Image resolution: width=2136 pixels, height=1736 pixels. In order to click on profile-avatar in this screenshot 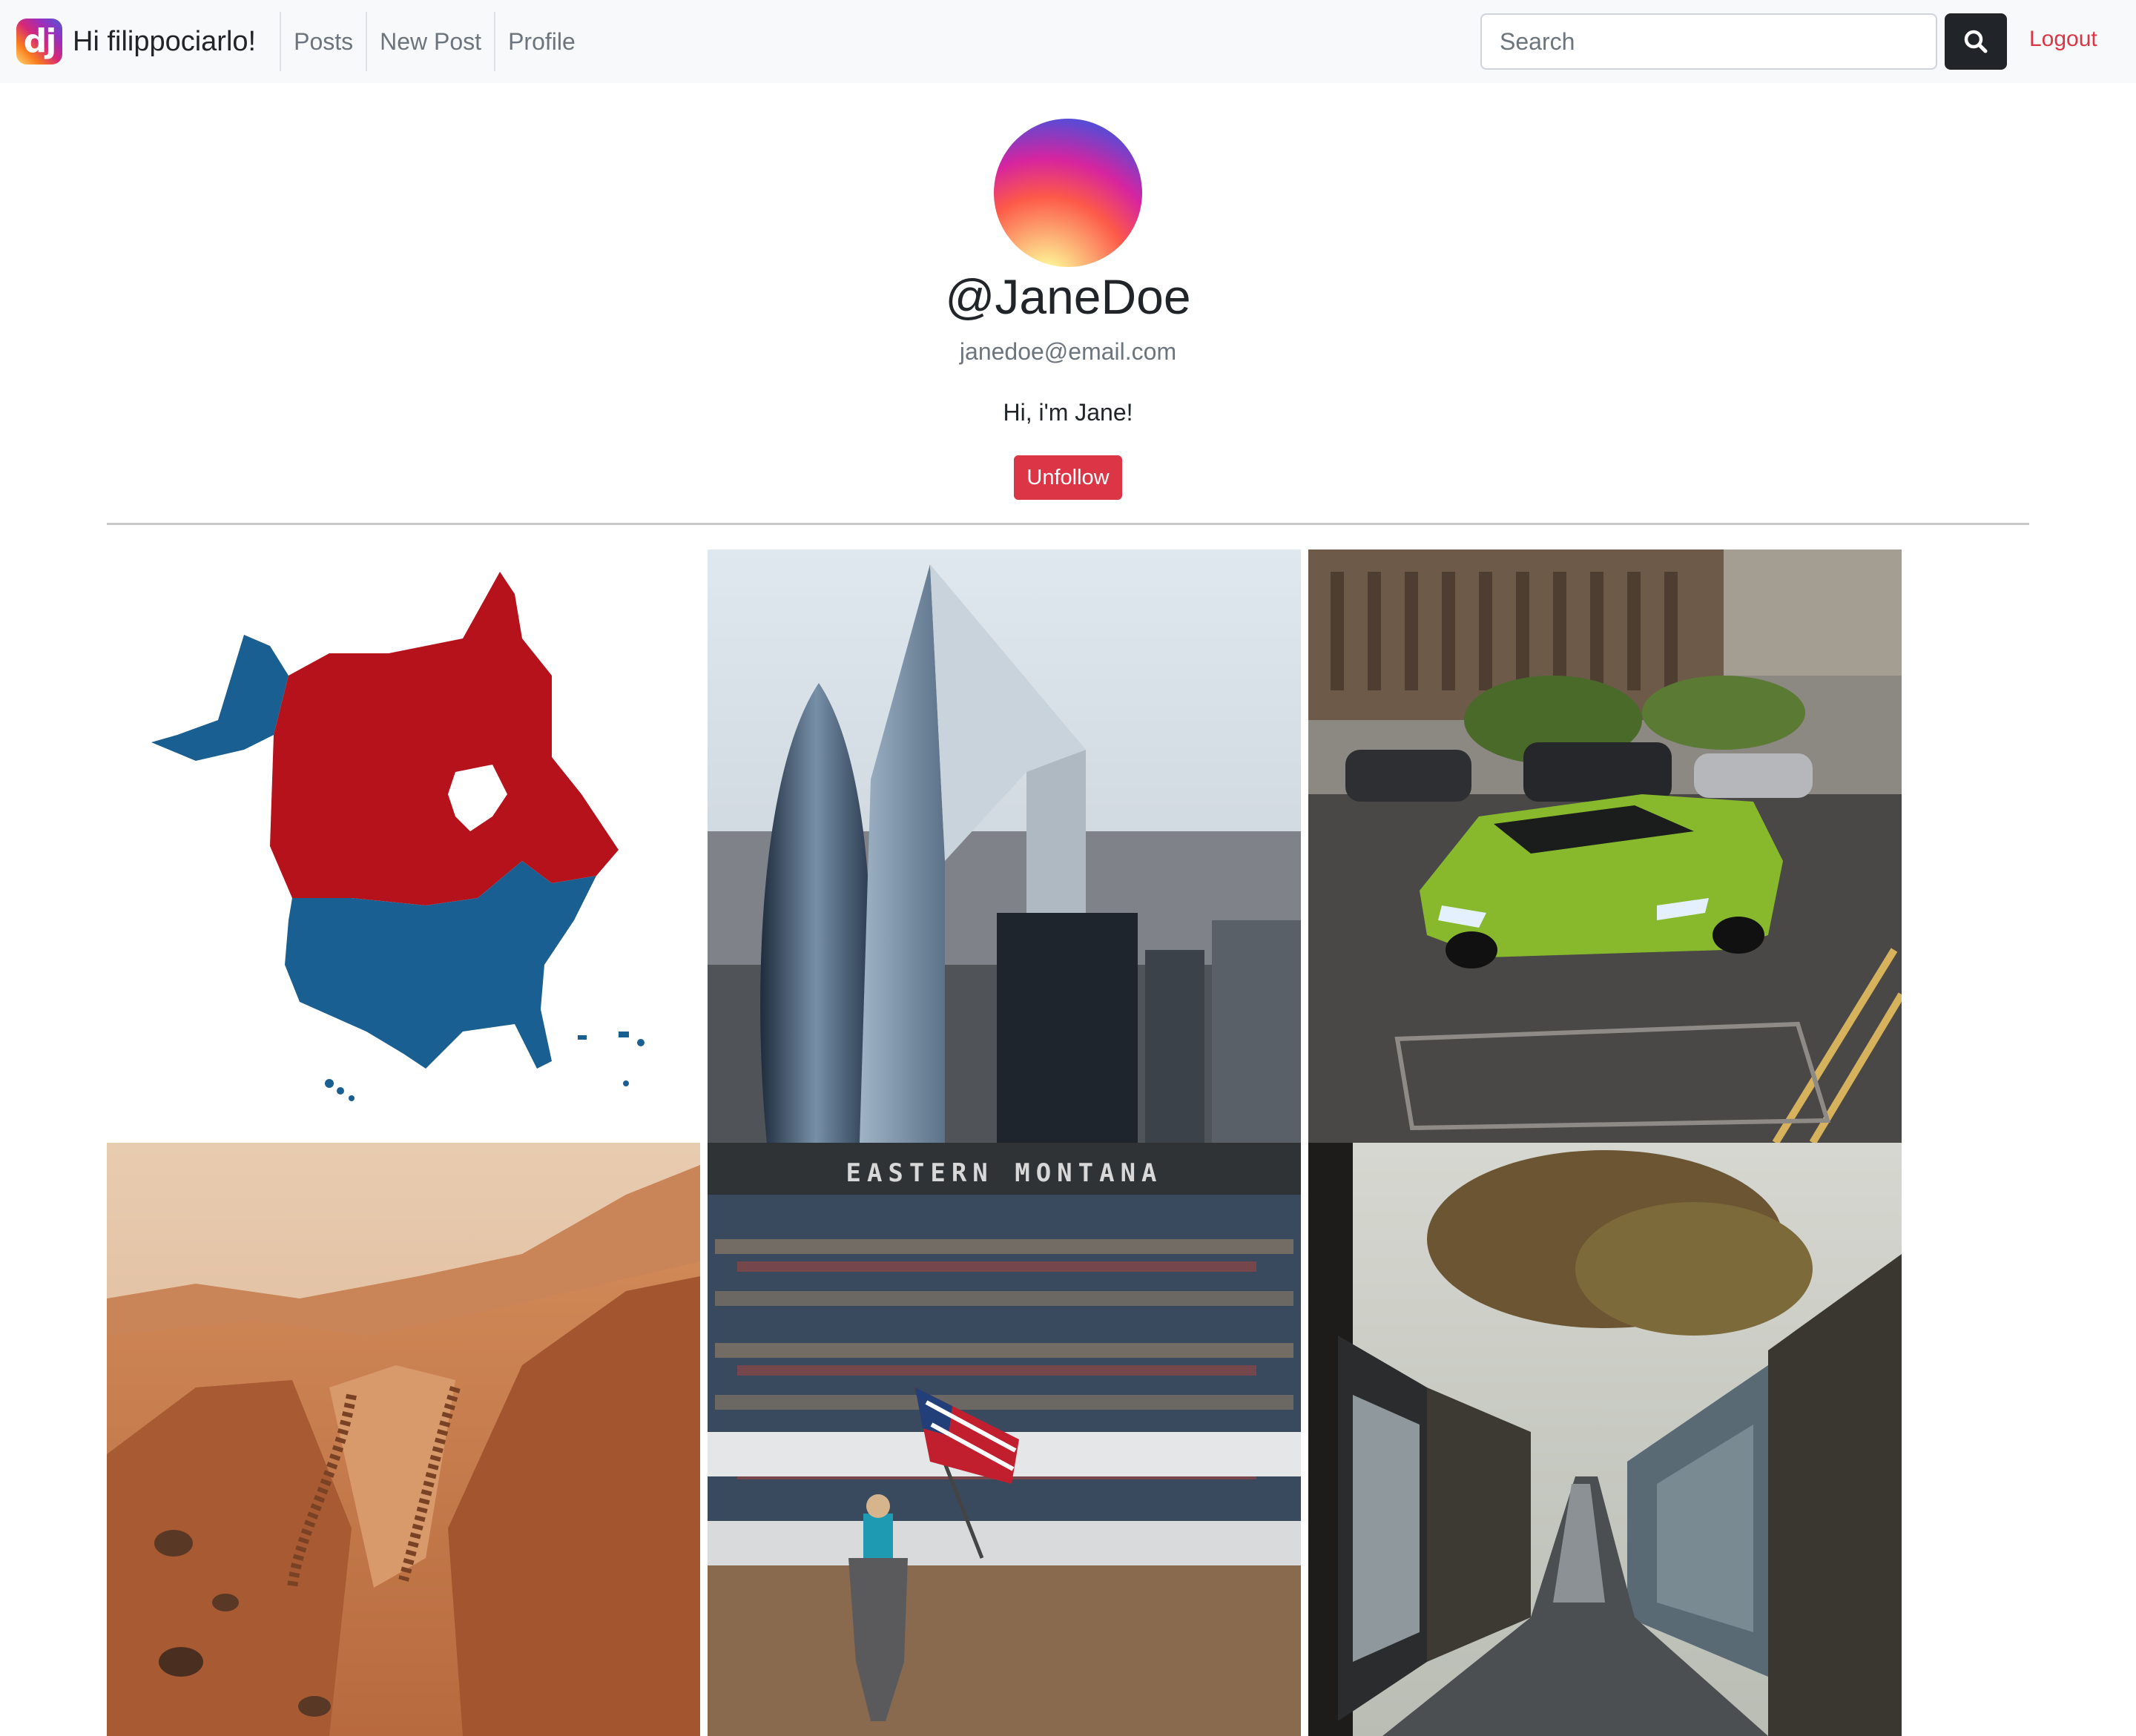, I will do `click(1068, 193)`.